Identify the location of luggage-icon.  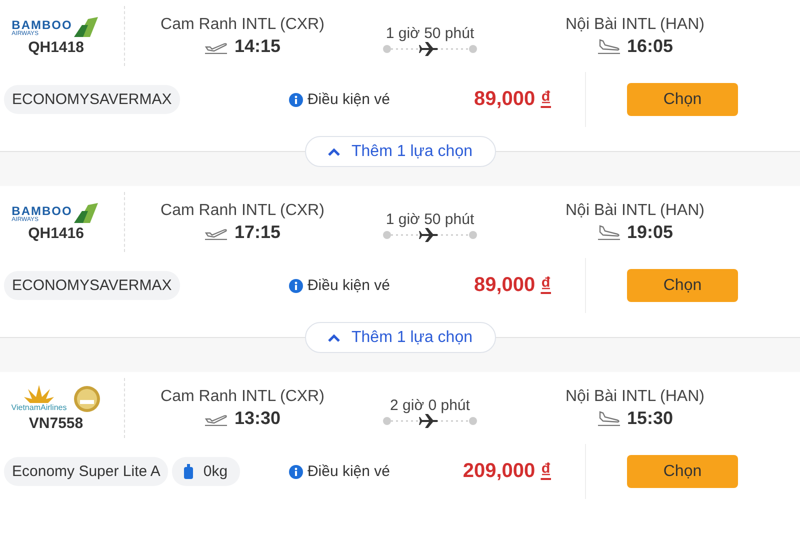
(189, 471).